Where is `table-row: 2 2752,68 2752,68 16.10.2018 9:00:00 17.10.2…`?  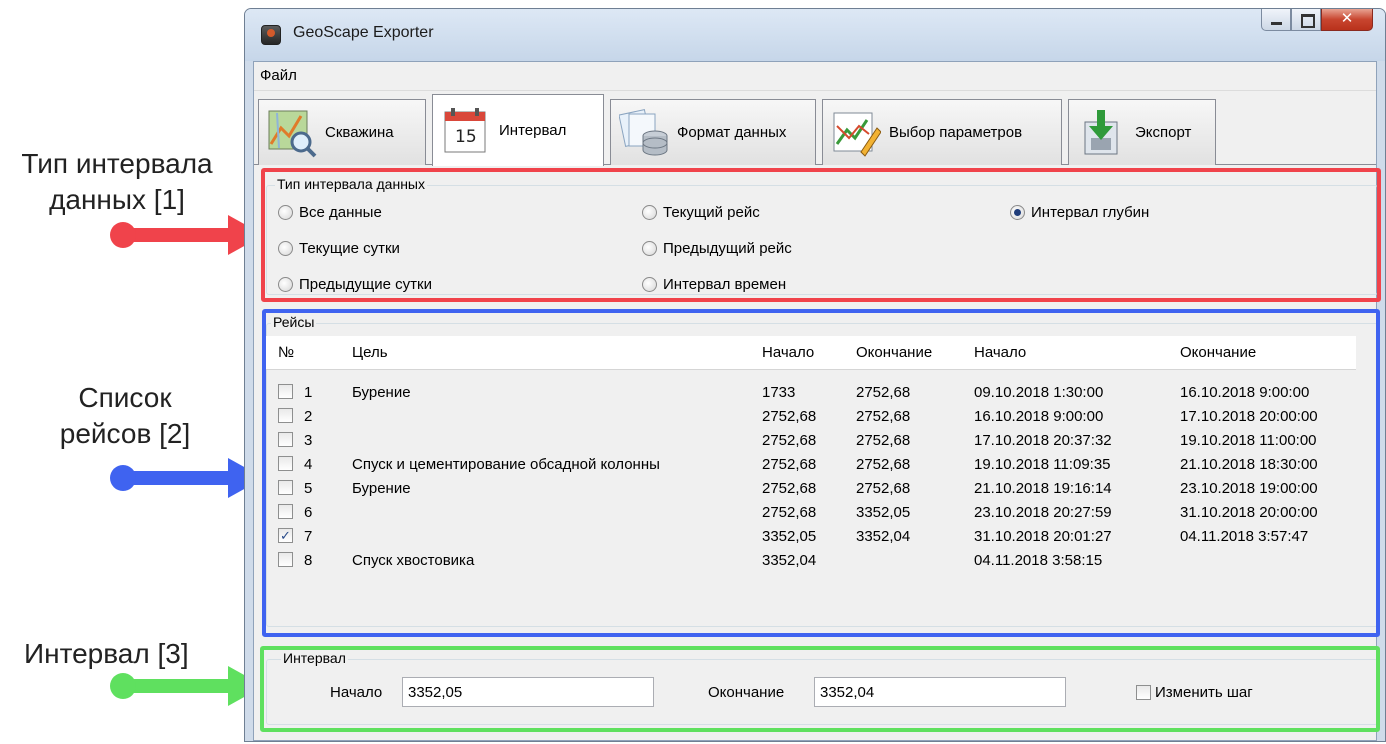 table-row: 2 2752,68 2752,68 16.10.2018 9:00:00 17.10.2… is located at coordinates (811, 418).